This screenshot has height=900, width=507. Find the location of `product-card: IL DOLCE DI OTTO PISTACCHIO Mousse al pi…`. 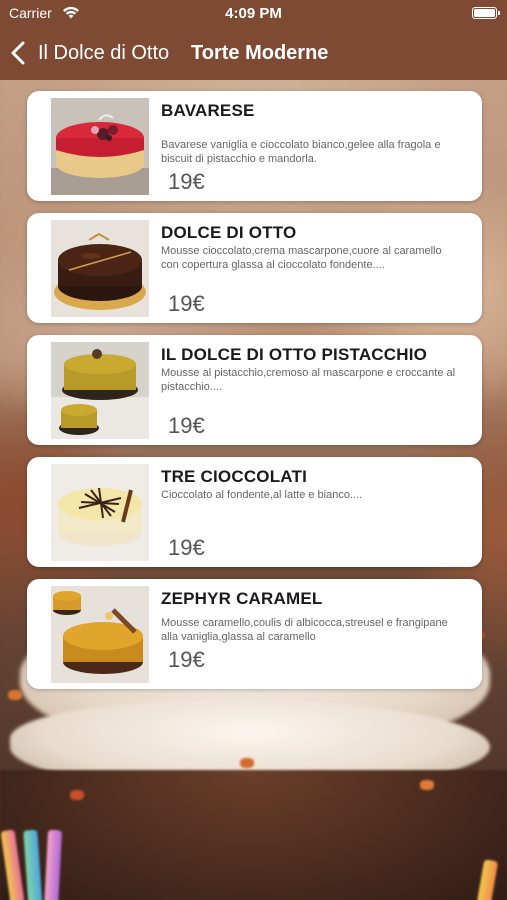

product-card: IL DOLCE DI OTTO PISTACCHIO Mousse al pi… is located at coordinates (254, 390).